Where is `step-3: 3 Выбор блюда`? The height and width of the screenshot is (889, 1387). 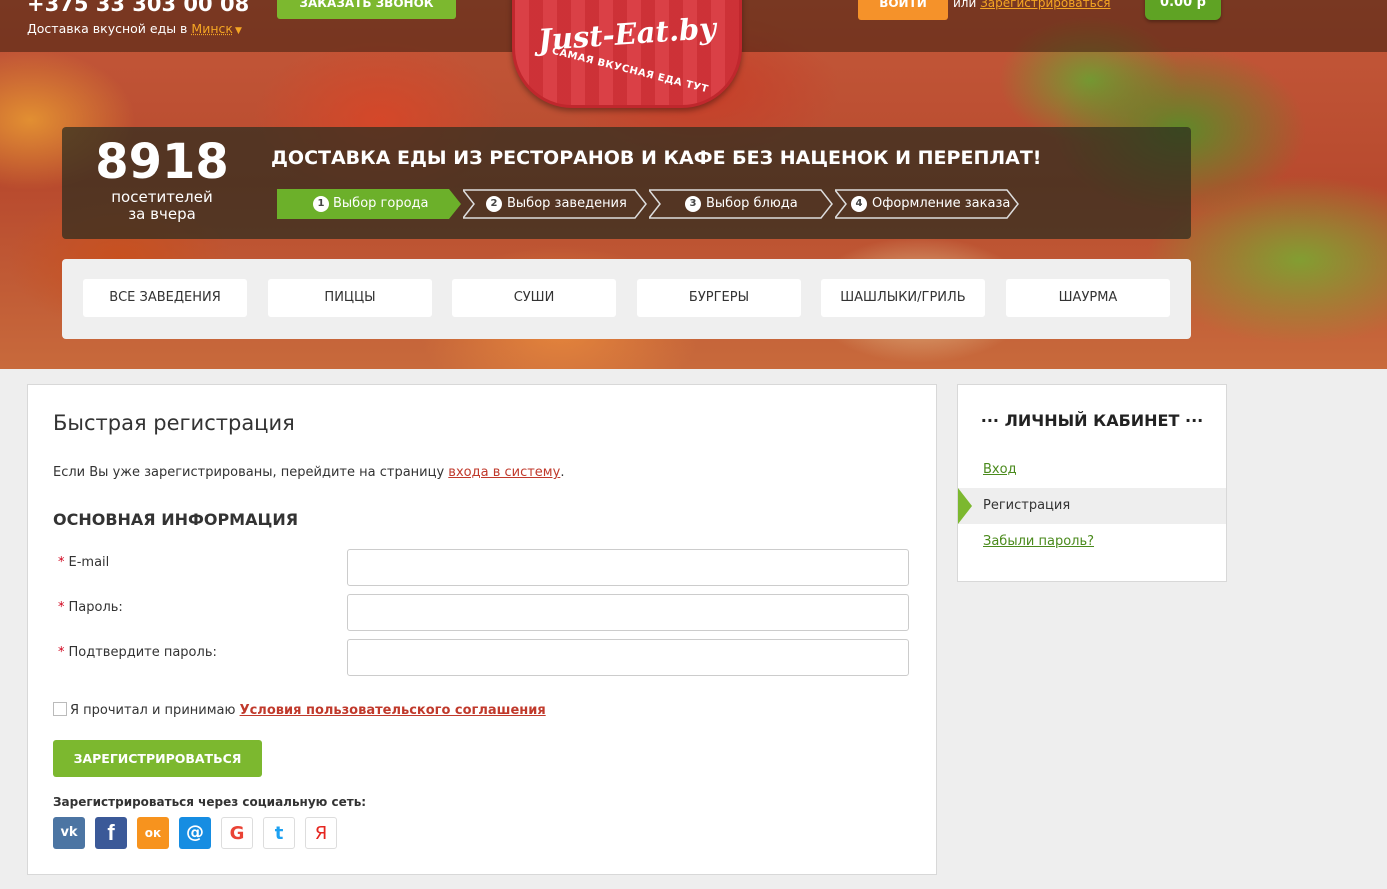
step-3: 3 Выбор блюда is located at coordinates (741, 204).